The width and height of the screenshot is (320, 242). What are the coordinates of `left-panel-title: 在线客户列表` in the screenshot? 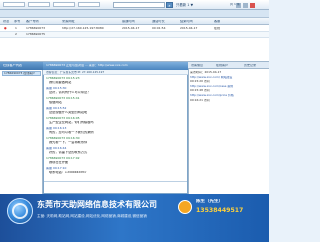 It's located at (13, 65).